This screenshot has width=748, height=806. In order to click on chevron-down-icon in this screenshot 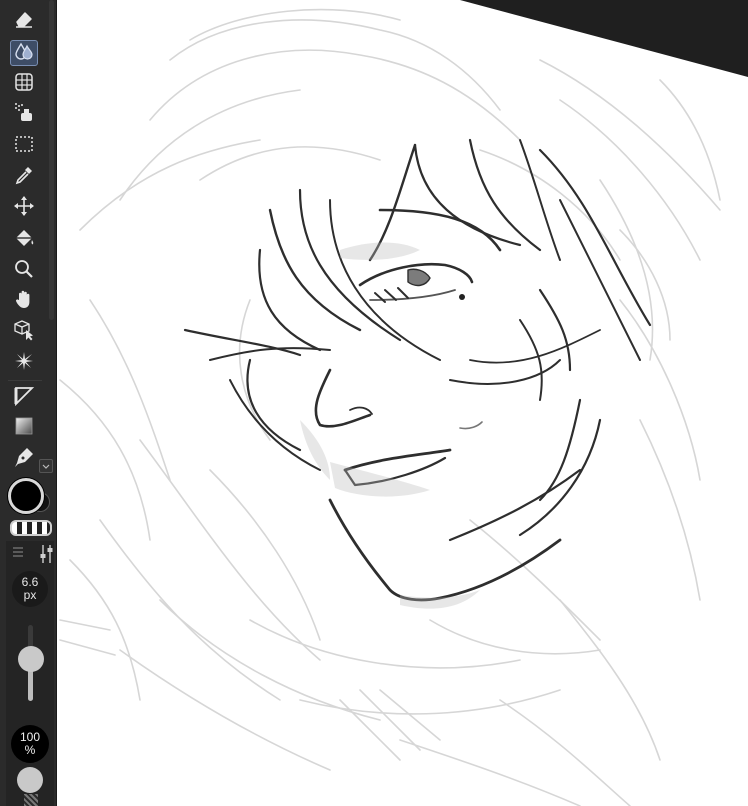, I will do `click(46, 466)`.